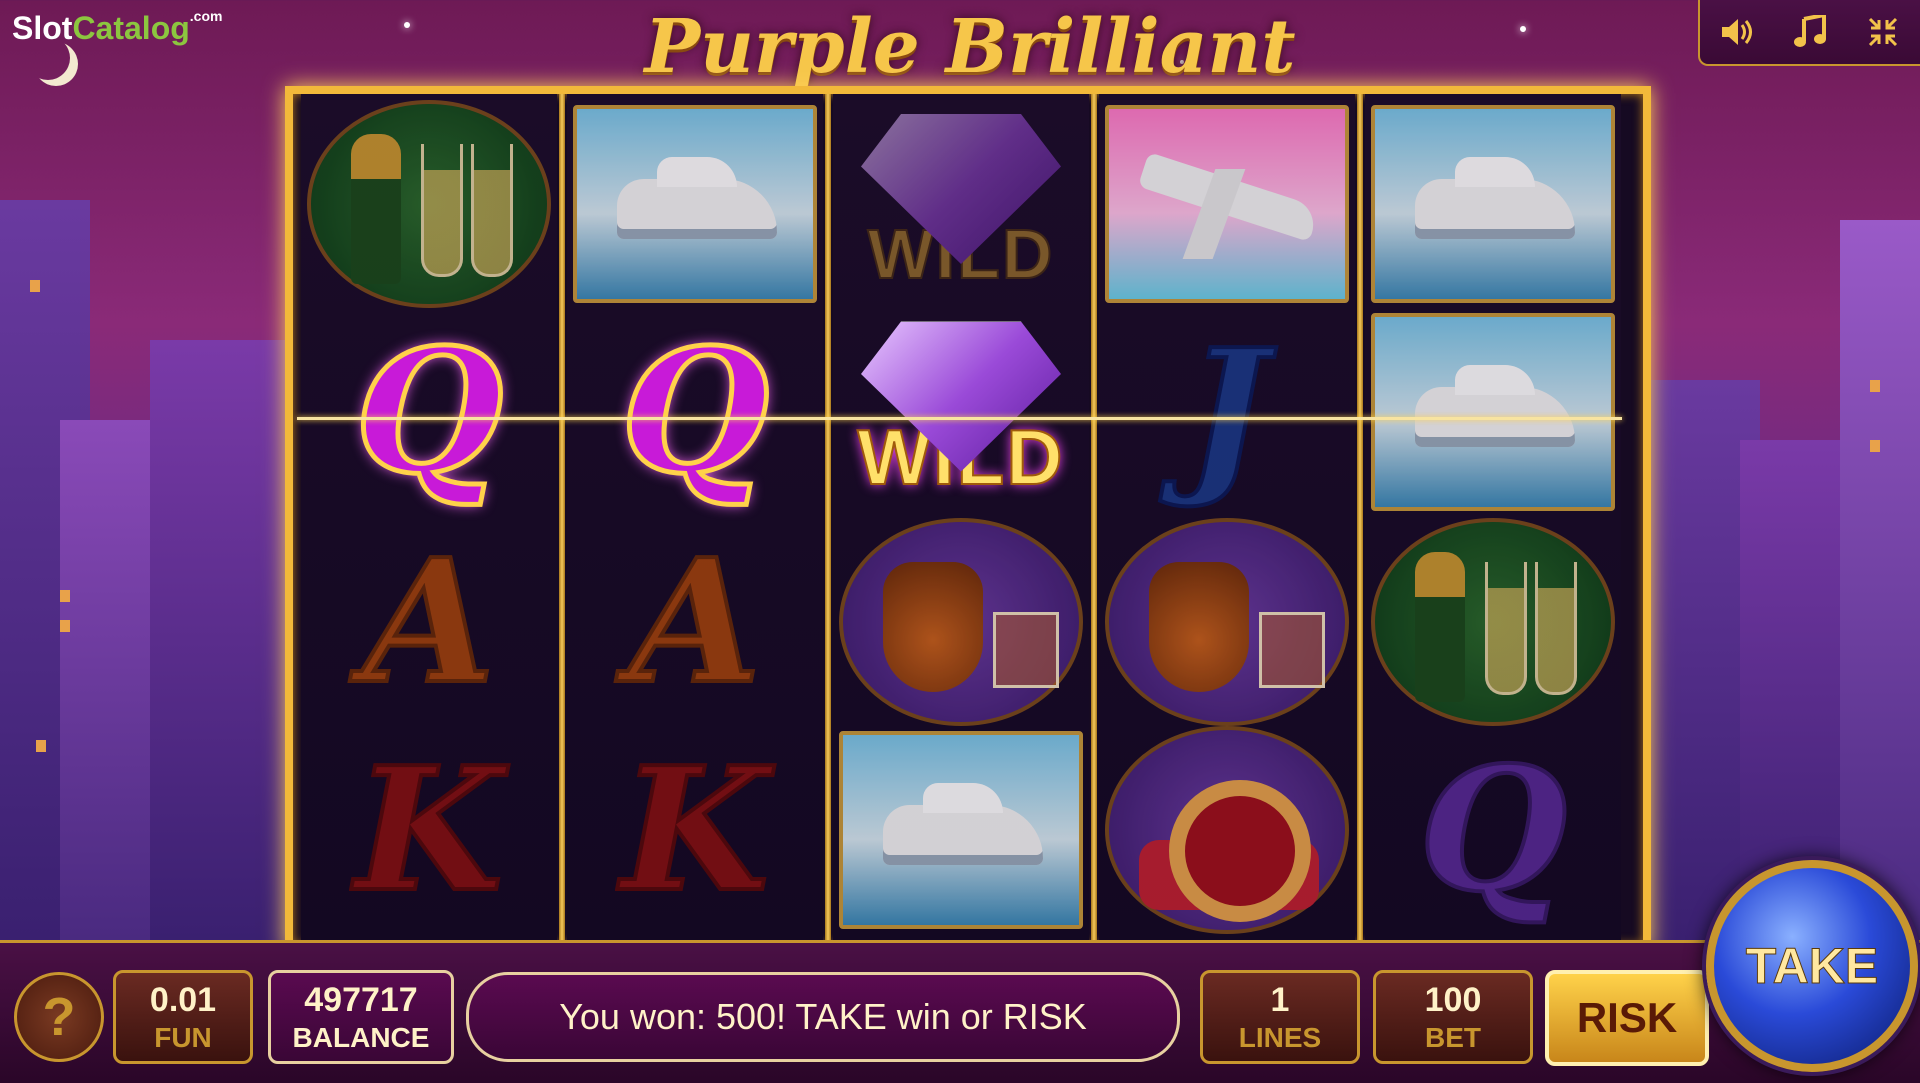 The image size is (1920, 1083). What do you see at coordinates (1280, 1000) in the screenshot?
I see `lines-value: 1` at bounding box center [1280, 1000].